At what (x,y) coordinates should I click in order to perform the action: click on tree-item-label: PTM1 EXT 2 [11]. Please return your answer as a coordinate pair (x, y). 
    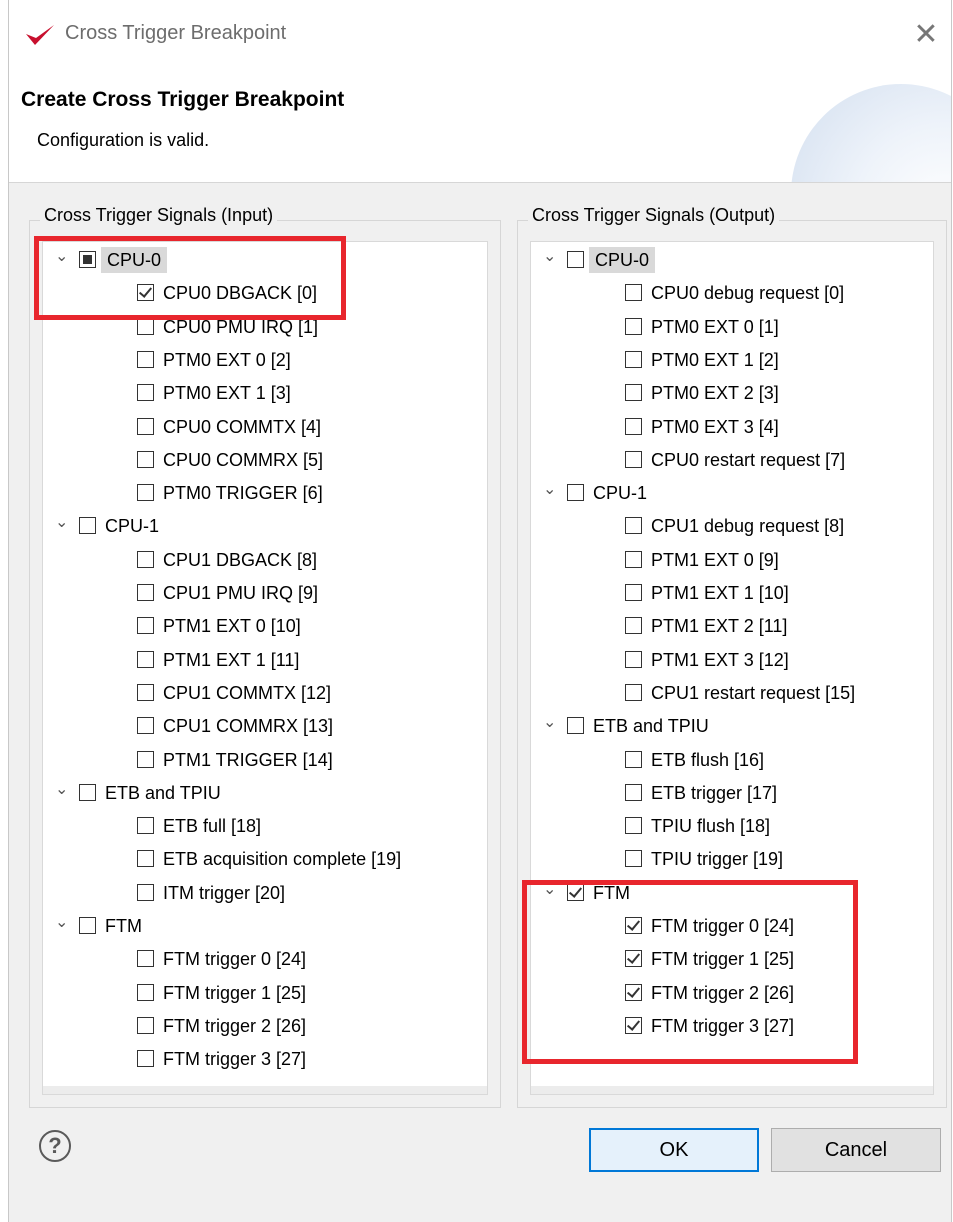
    Looking at the image, I should click on (719, 626).